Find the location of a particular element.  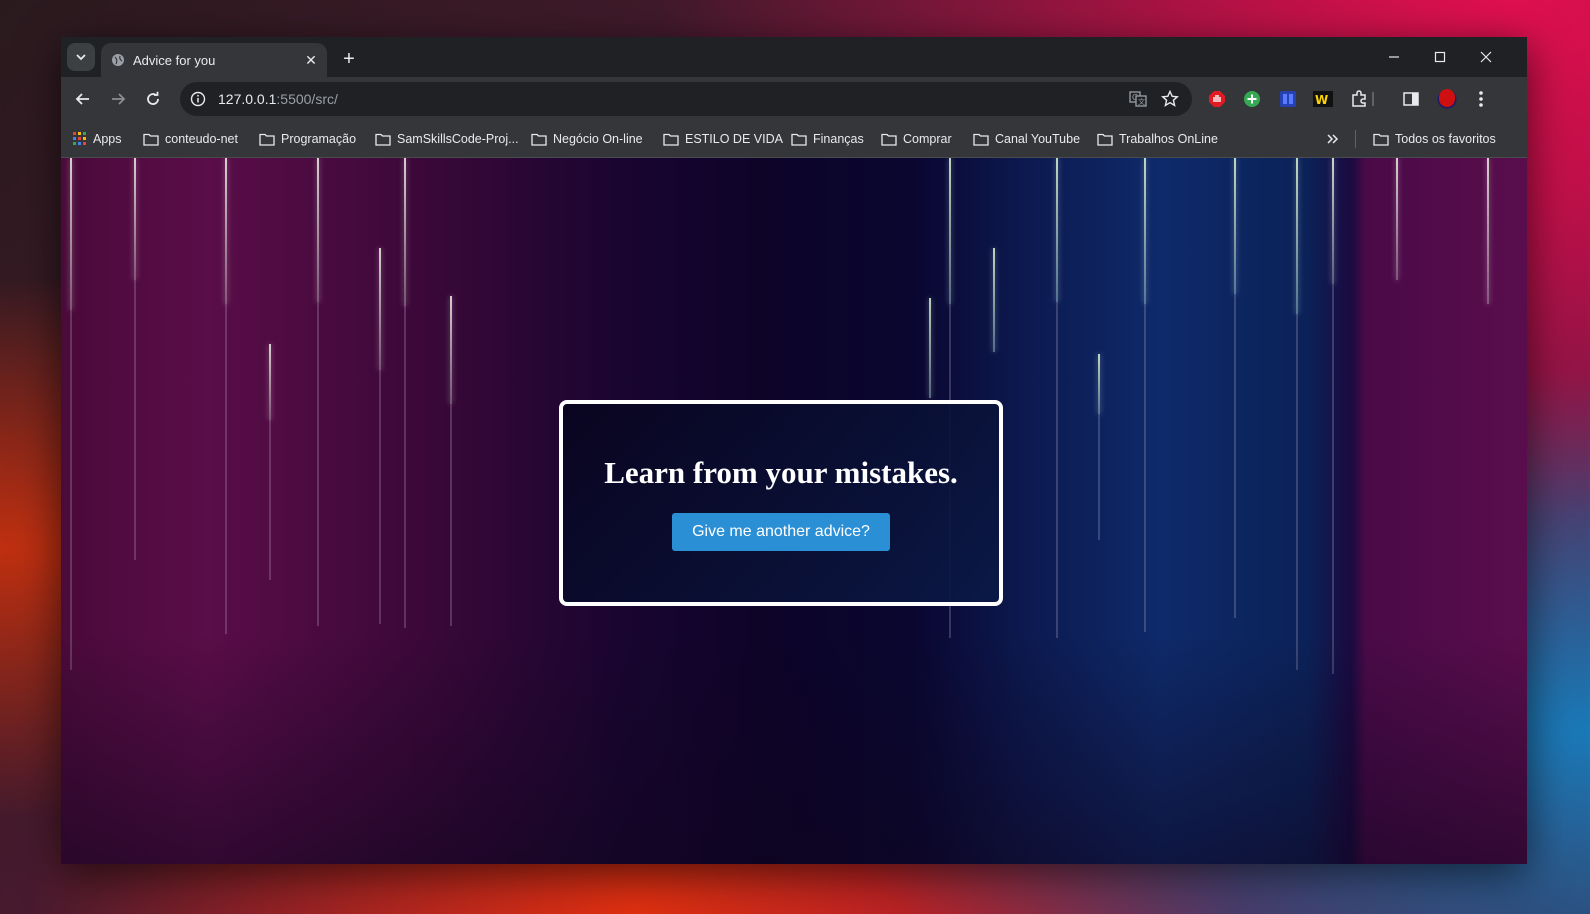

bookmark-folder: Finanças is located at coordinates (827, 139).